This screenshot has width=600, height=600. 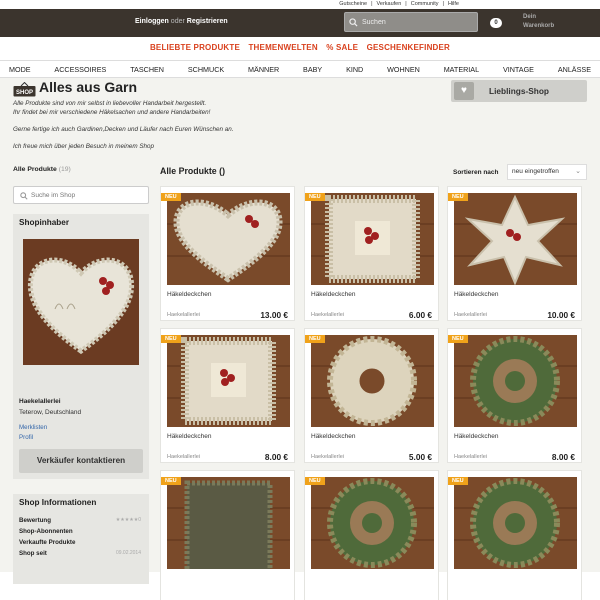 I want to click on search-input, so click(x=418, y=22).